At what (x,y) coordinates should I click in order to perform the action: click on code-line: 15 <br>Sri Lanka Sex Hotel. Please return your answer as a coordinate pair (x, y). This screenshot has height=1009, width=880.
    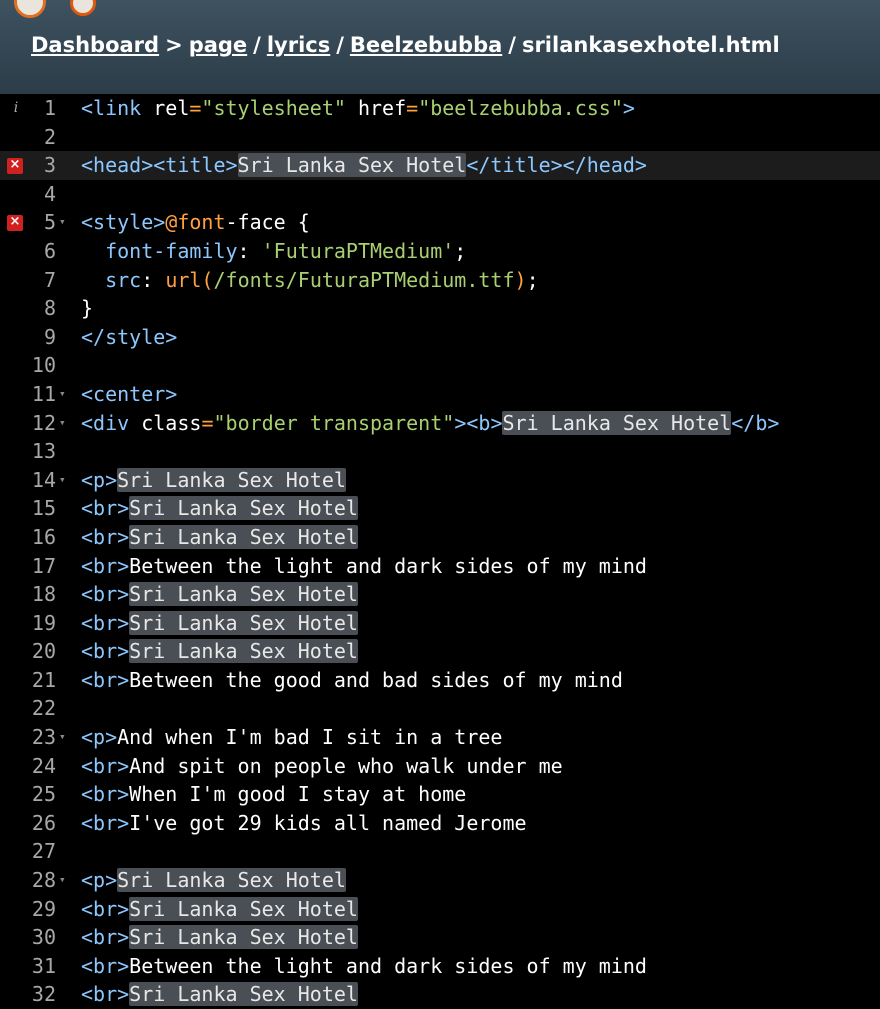
    Looking at the image, I should click on (440, 508).